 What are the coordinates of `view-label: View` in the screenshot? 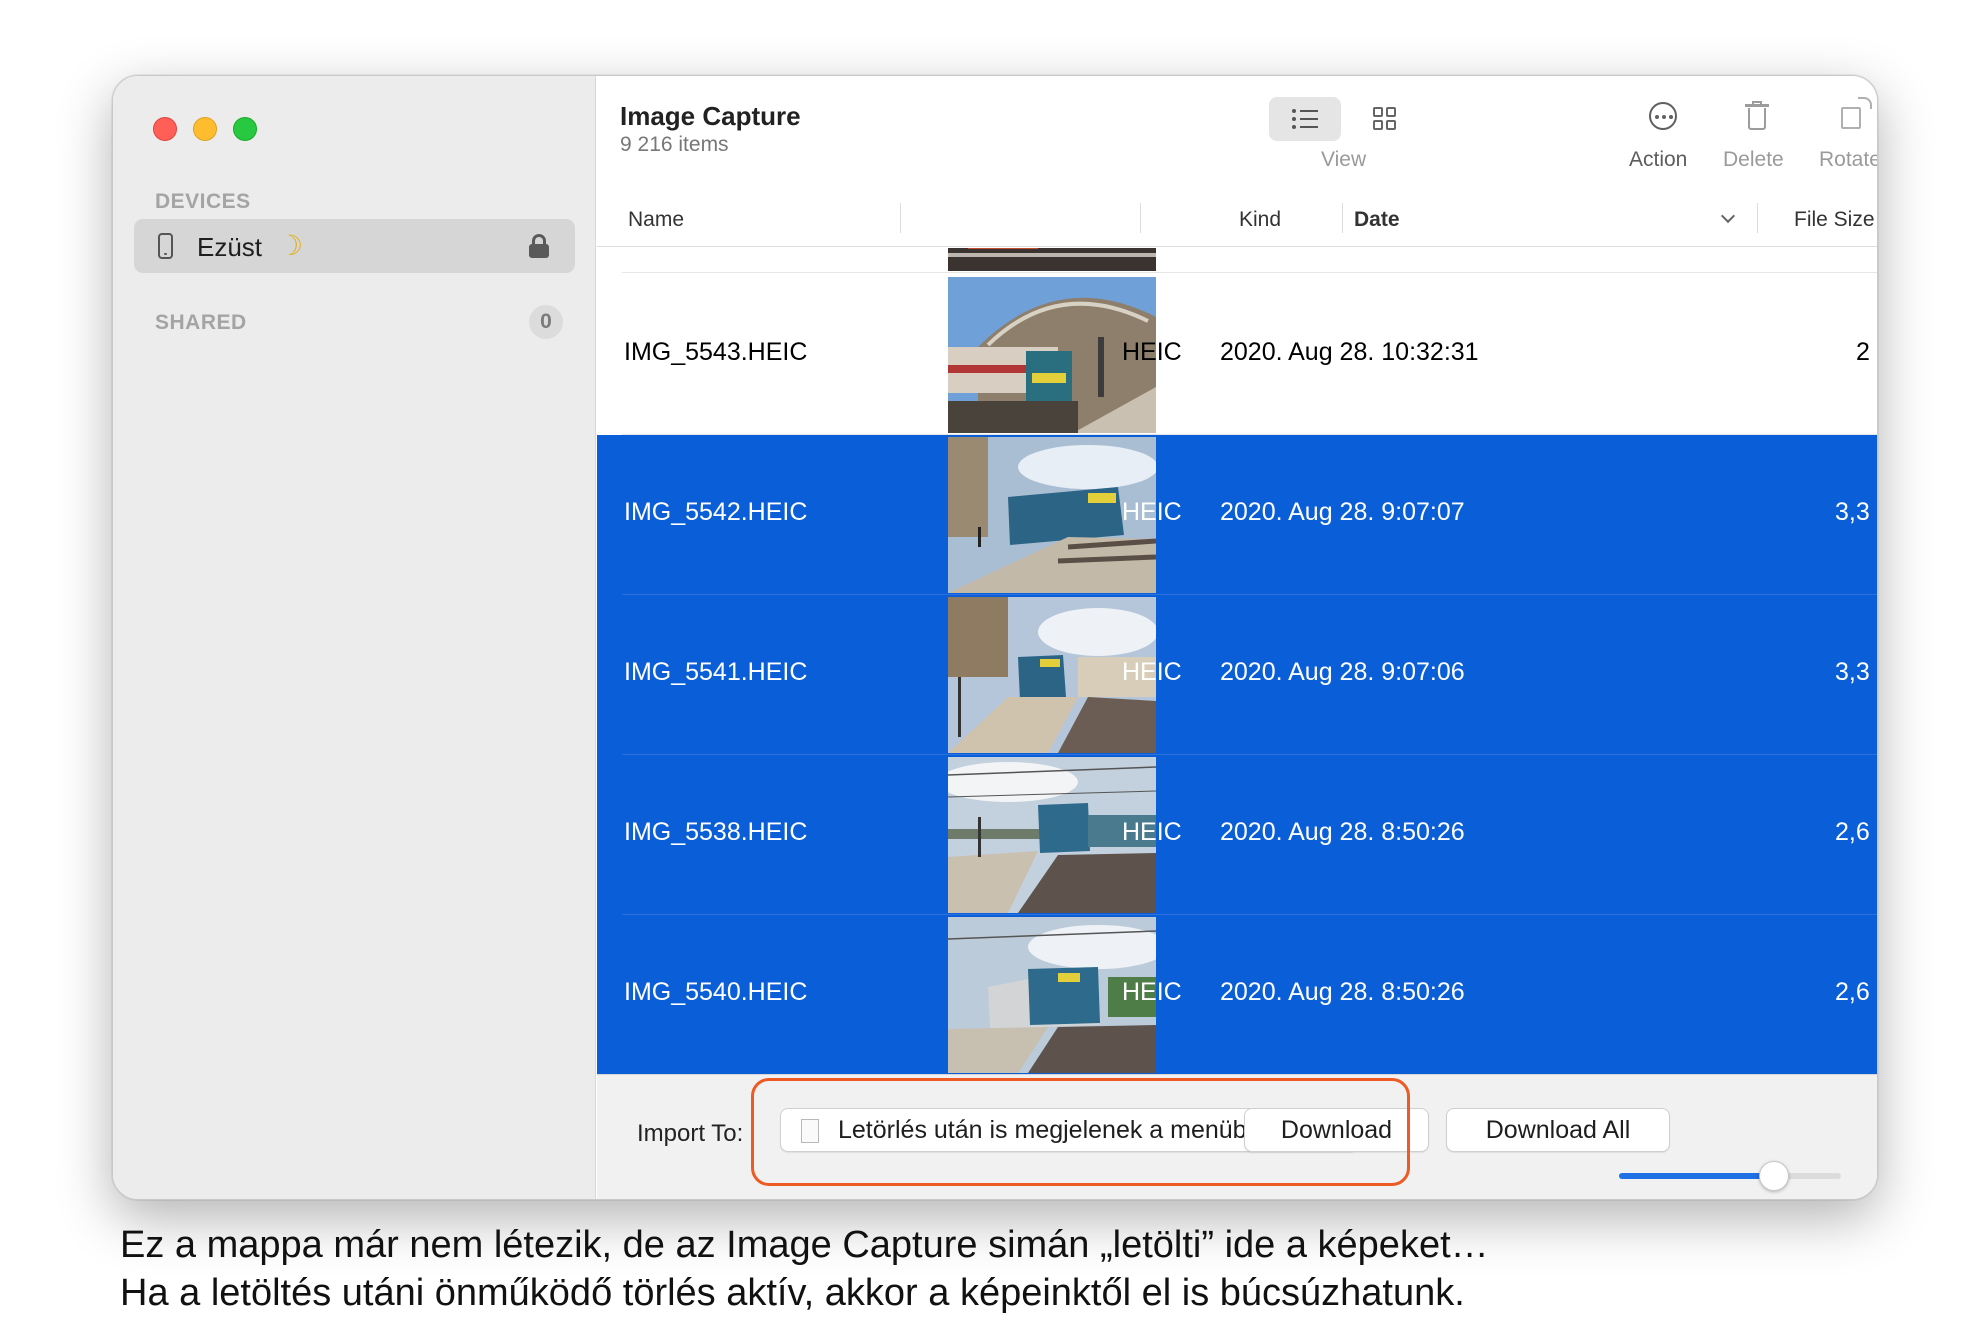 It's located at (1344, 159).